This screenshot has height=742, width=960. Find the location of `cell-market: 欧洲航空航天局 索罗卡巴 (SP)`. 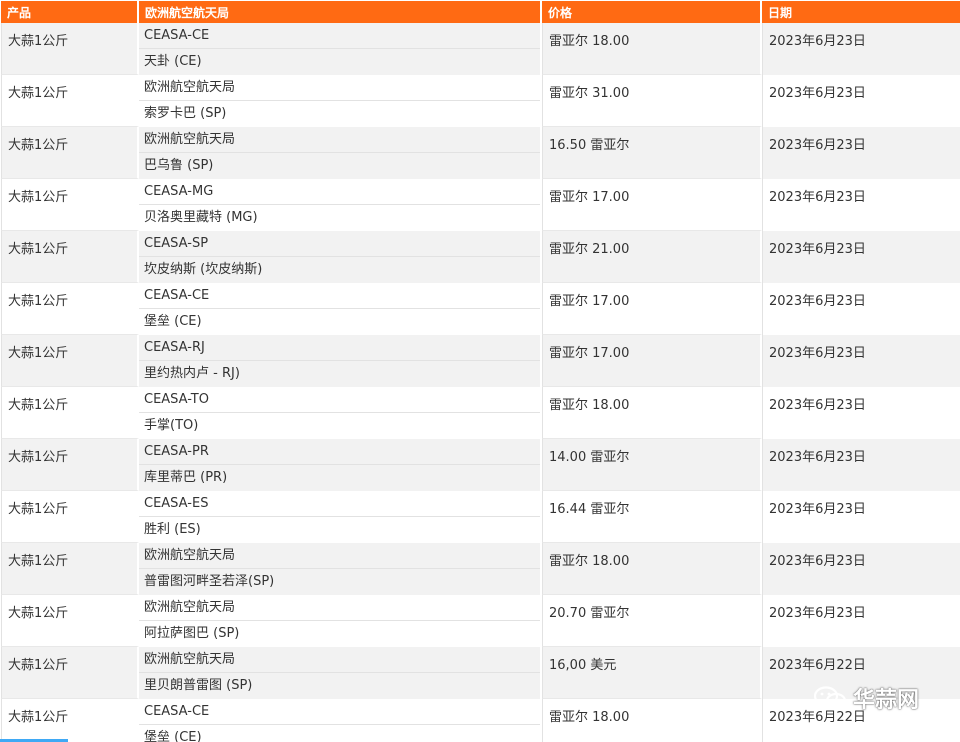

cell-market: 欧洲航空航天局 索罗卡巴 (SP) is located at coordinates (340, 101).